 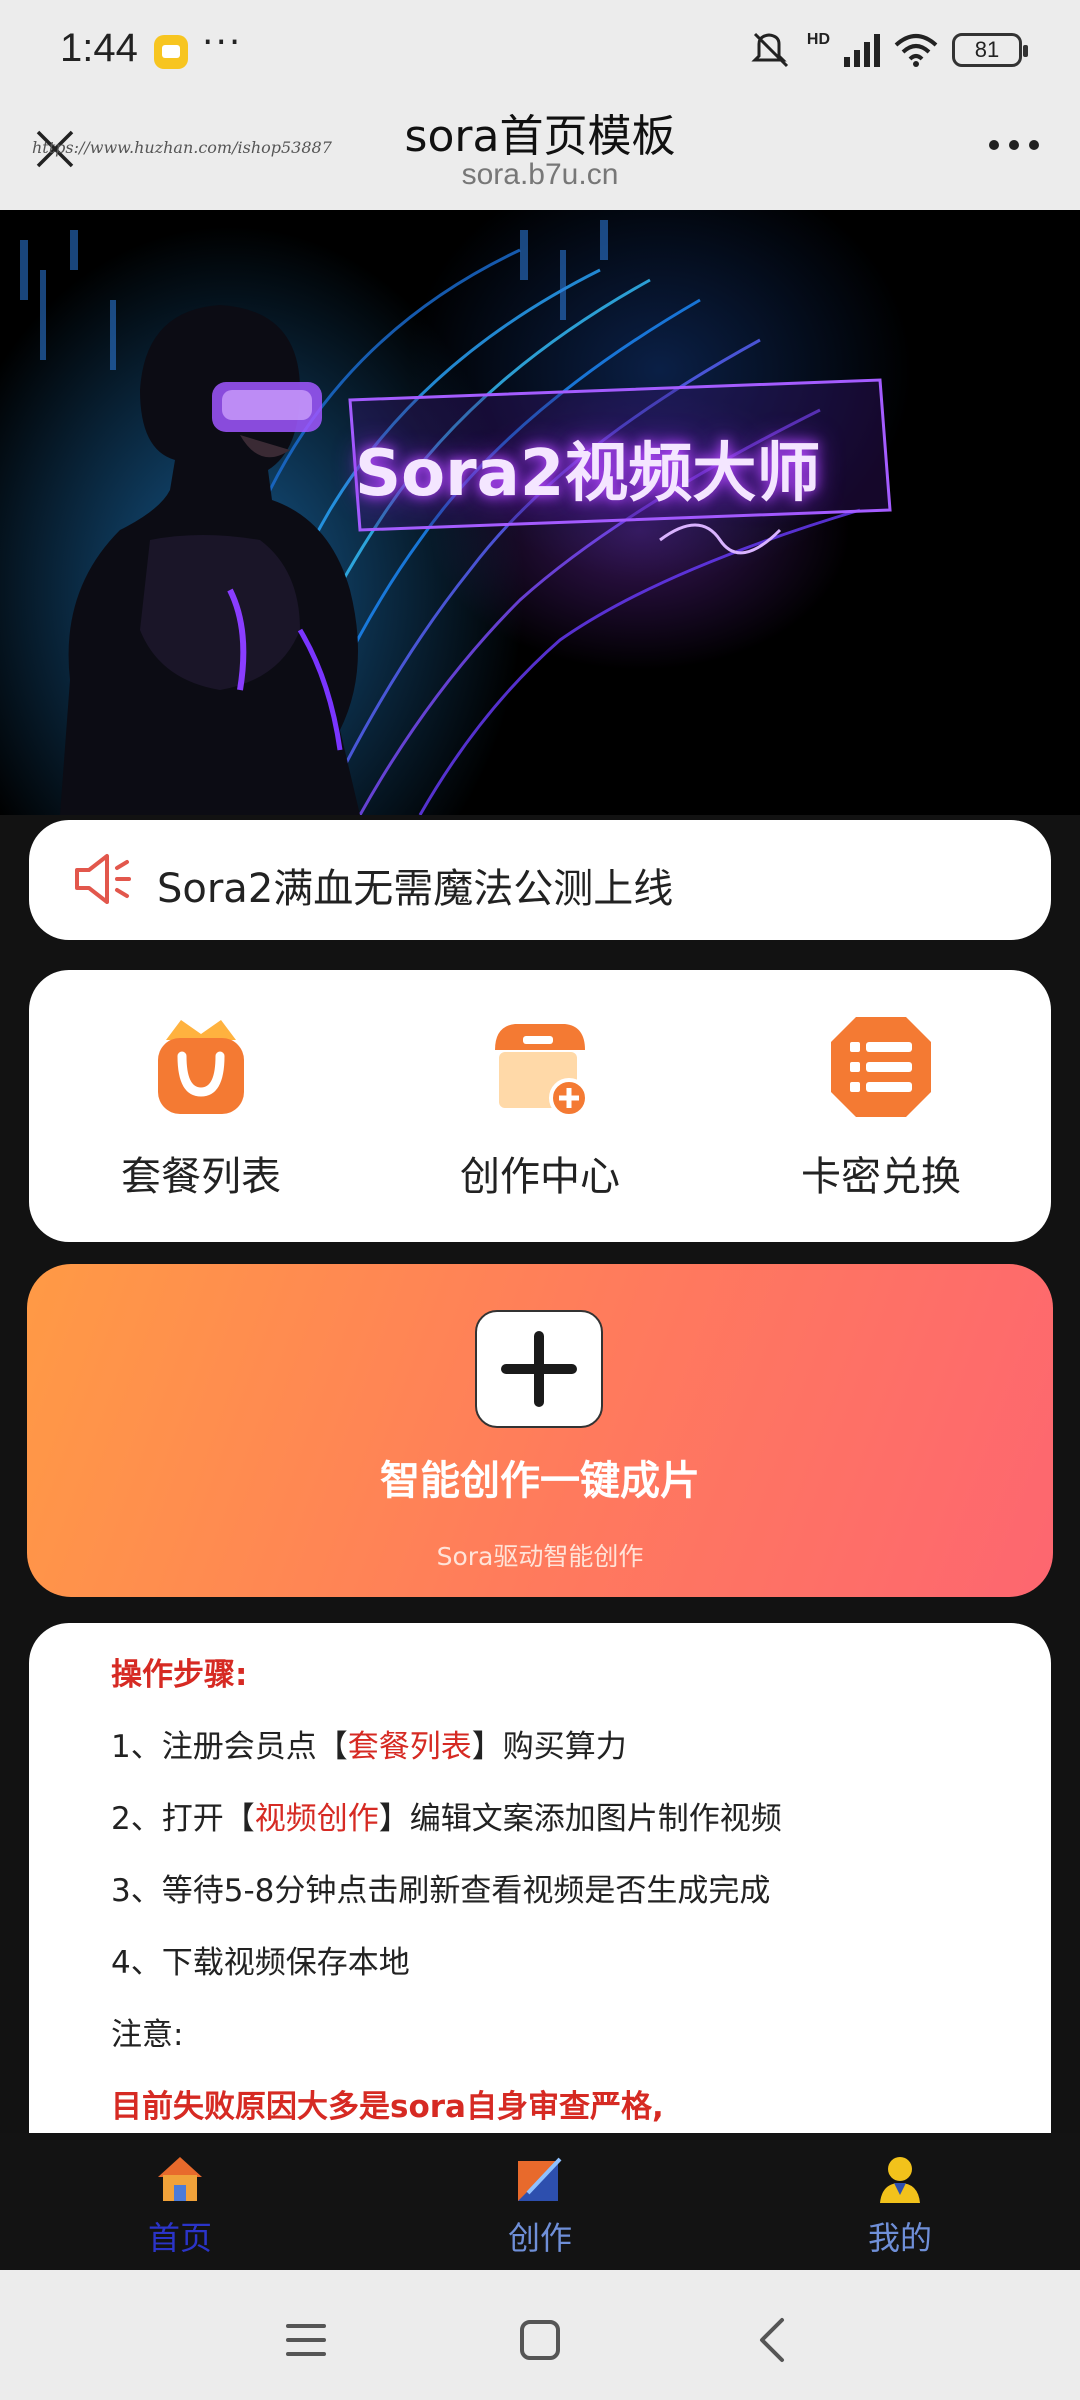 I want to click on quick-item-create-center: 创作中心, so click(x=540, y=1112).